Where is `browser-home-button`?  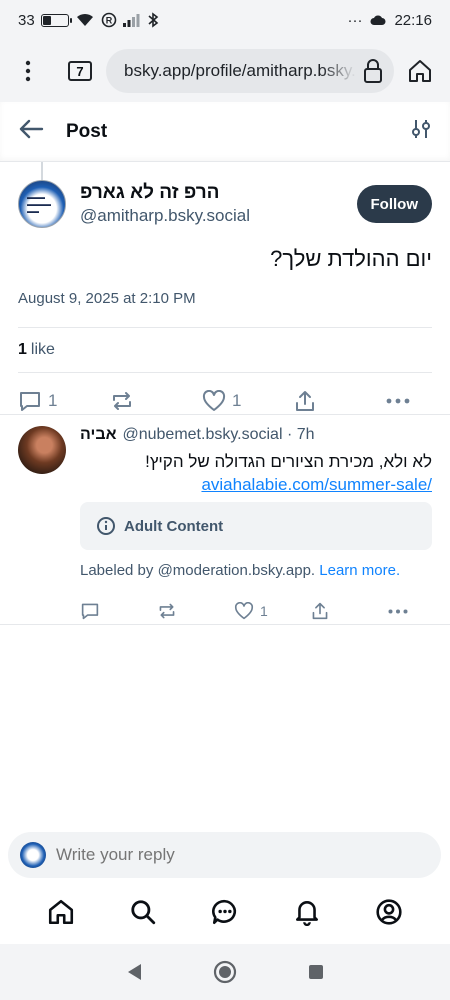 browser-home-button is located at coordinates (420, 71).